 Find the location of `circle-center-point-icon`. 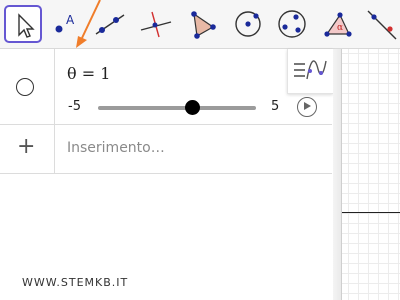

circle-center-point-icon is located at coordinates (248, 24).